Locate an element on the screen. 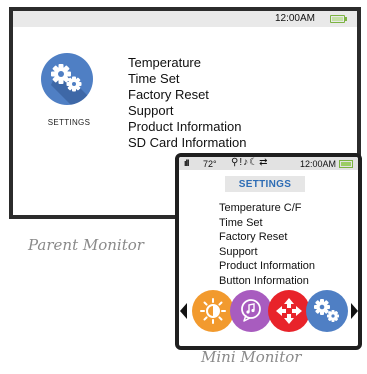  settings-label: SETTINGS is located at coordinates (69, 122).